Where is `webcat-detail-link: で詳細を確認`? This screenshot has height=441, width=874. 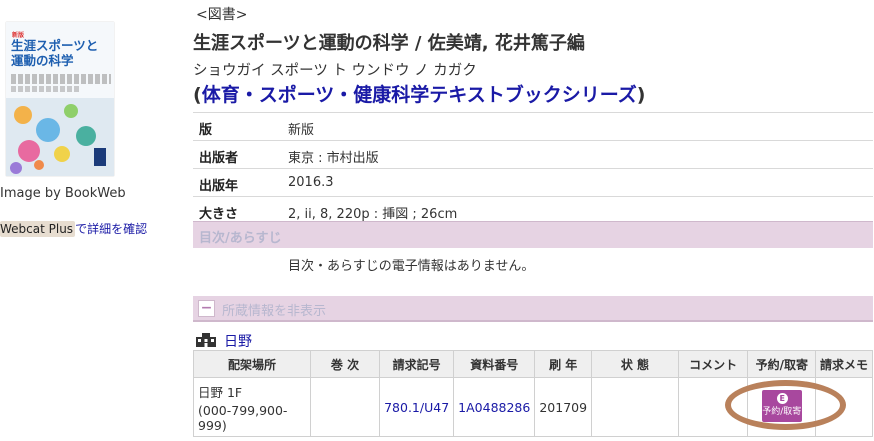
webcat-detail-link: で詳細を確認 is located at coordinates (111, 229).